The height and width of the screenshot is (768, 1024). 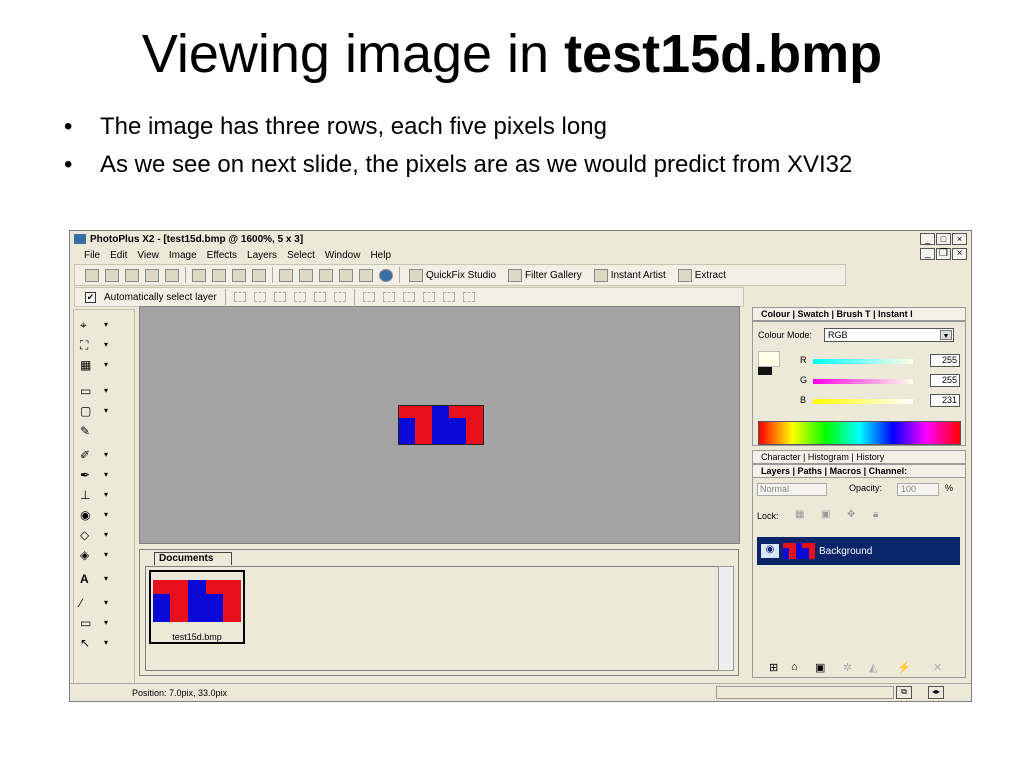 What do you see at coordinates (92, 255) in the screenshot?
I see `menu-file: File` at bounding box center [92, 255].